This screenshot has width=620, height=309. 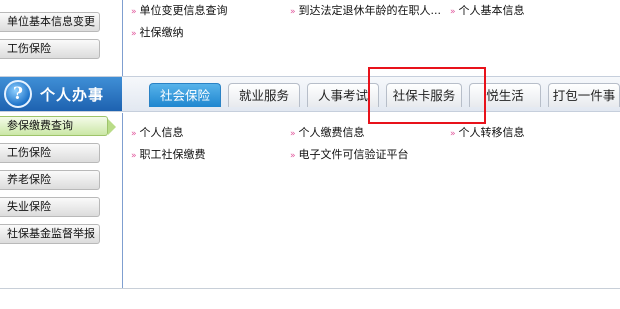 What do you see at coordinates (157, 32) in the screenshot?
I see `link-social-security-payment: » 社保缴纳` at bounding box center [157, 32].